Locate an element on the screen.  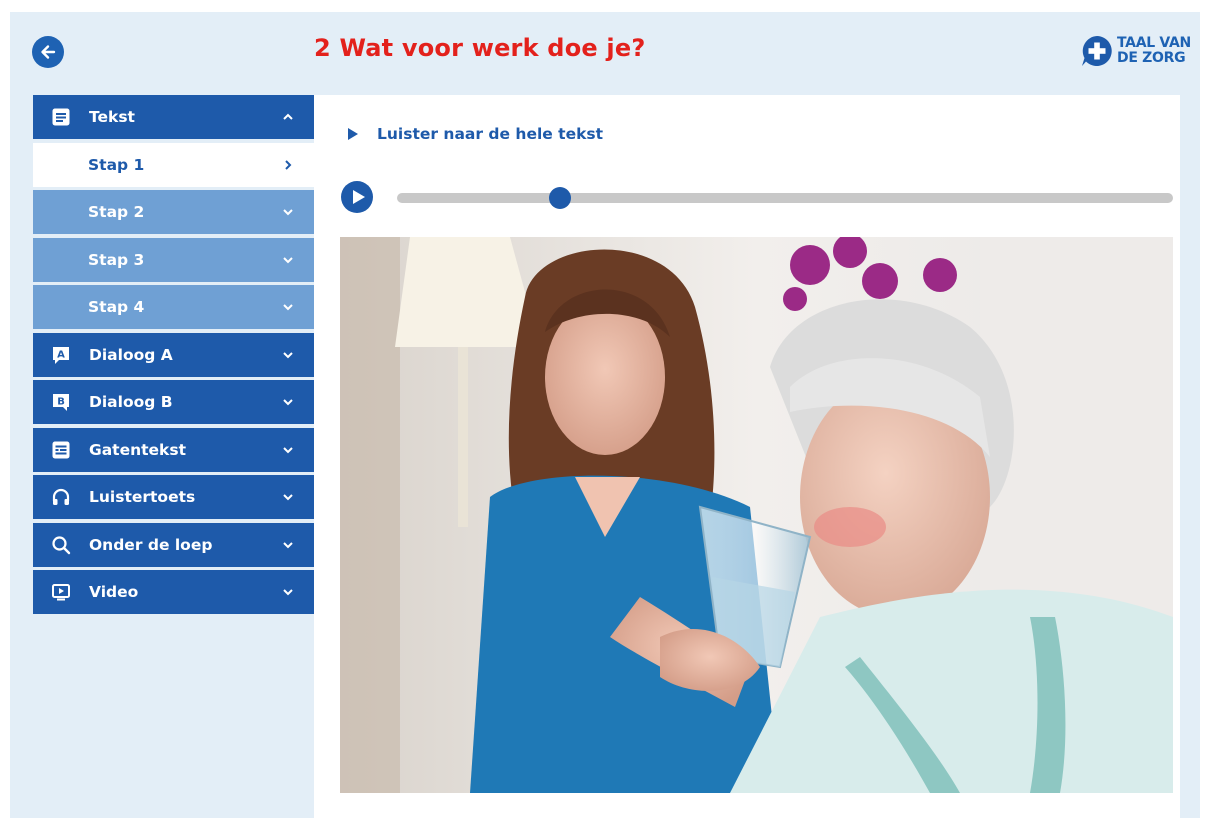
play-triangle-icon is located at coordinates (353, 134).